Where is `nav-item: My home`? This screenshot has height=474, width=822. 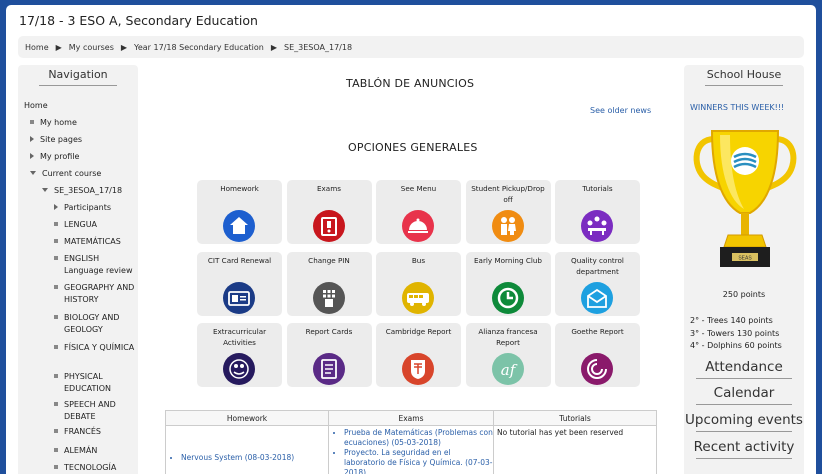 nav-item: My home is located at coordinates (53, 123).